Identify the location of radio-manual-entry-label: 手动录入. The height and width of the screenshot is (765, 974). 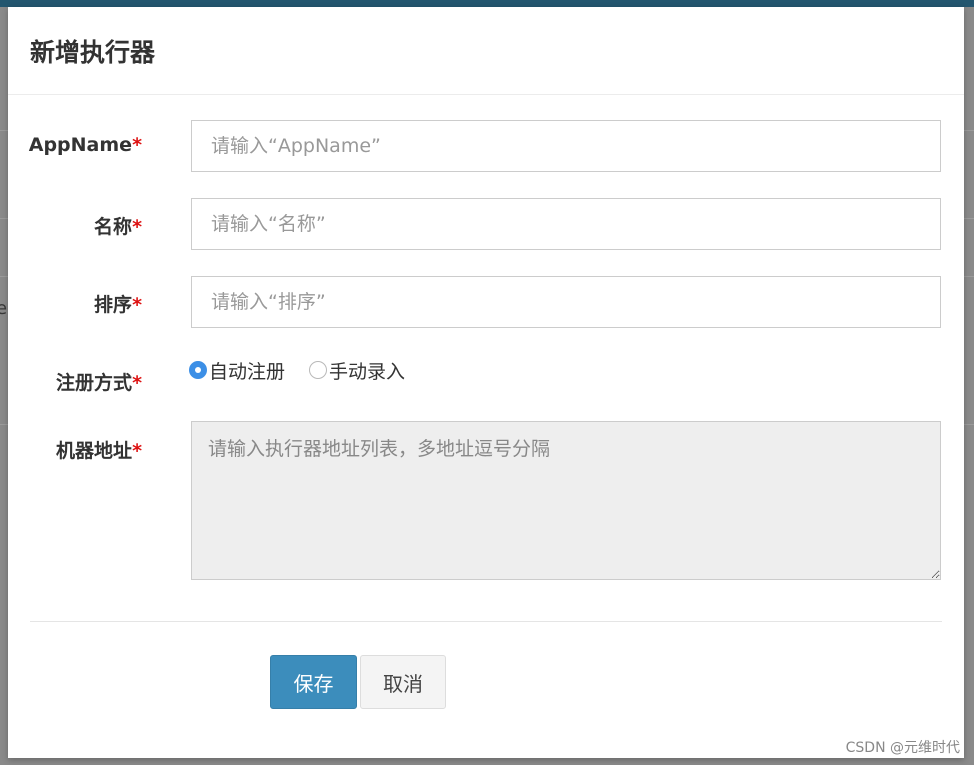
(367, 371).